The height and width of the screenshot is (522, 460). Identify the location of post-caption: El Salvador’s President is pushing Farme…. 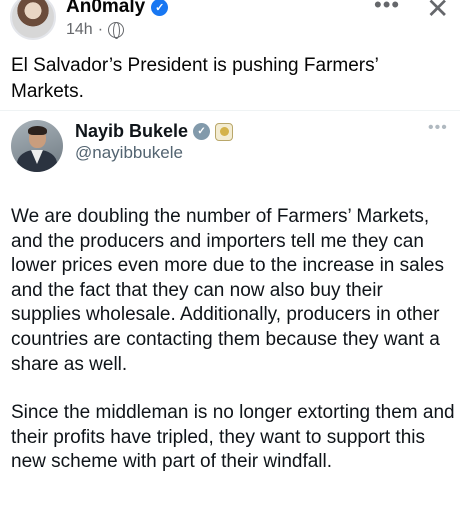
(195, 78).